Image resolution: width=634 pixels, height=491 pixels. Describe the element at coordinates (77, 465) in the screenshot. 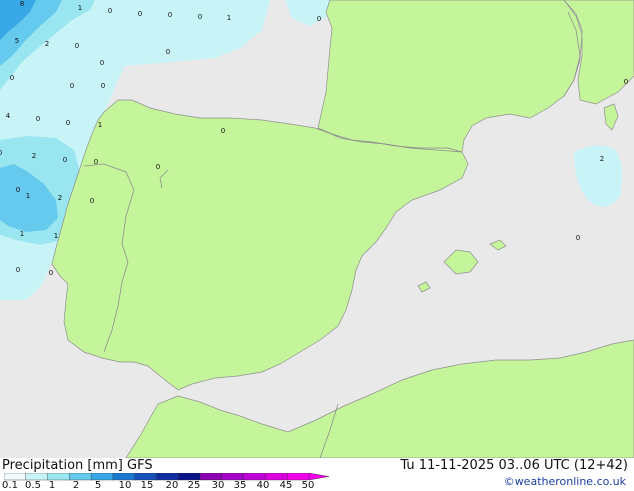

I see `map-title: Precipitation [mm] GFS` at that location.